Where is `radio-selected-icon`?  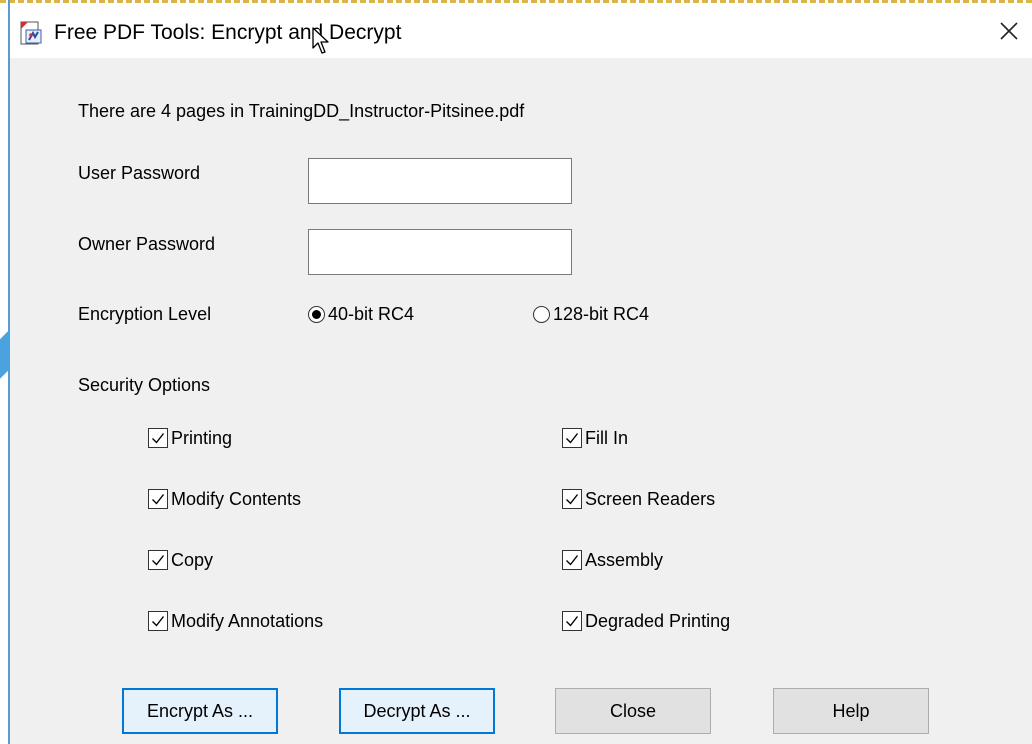
radio-selected-icon is located at coordinates (316, 314).